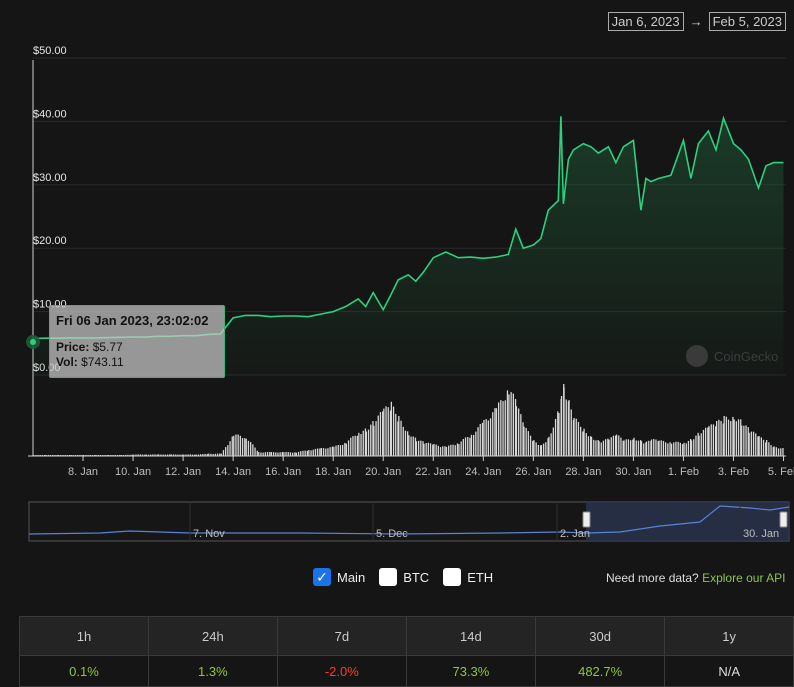 The image size is (794, 687). Describe the element at coordinates (383, 472) in the screenshot. I see `x-tick-label: 20. Jan` at that location.